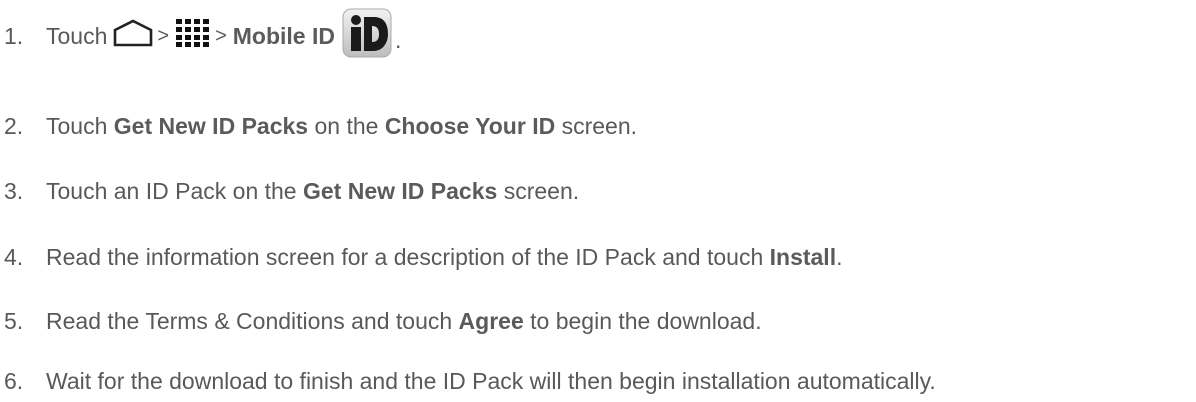 The width and height of the screenshot is (1196, 402). What do you see at coordinates (367, 36) in the screenshot?
I see `mobile-id-app-icon` at bounding box center [367, 36].